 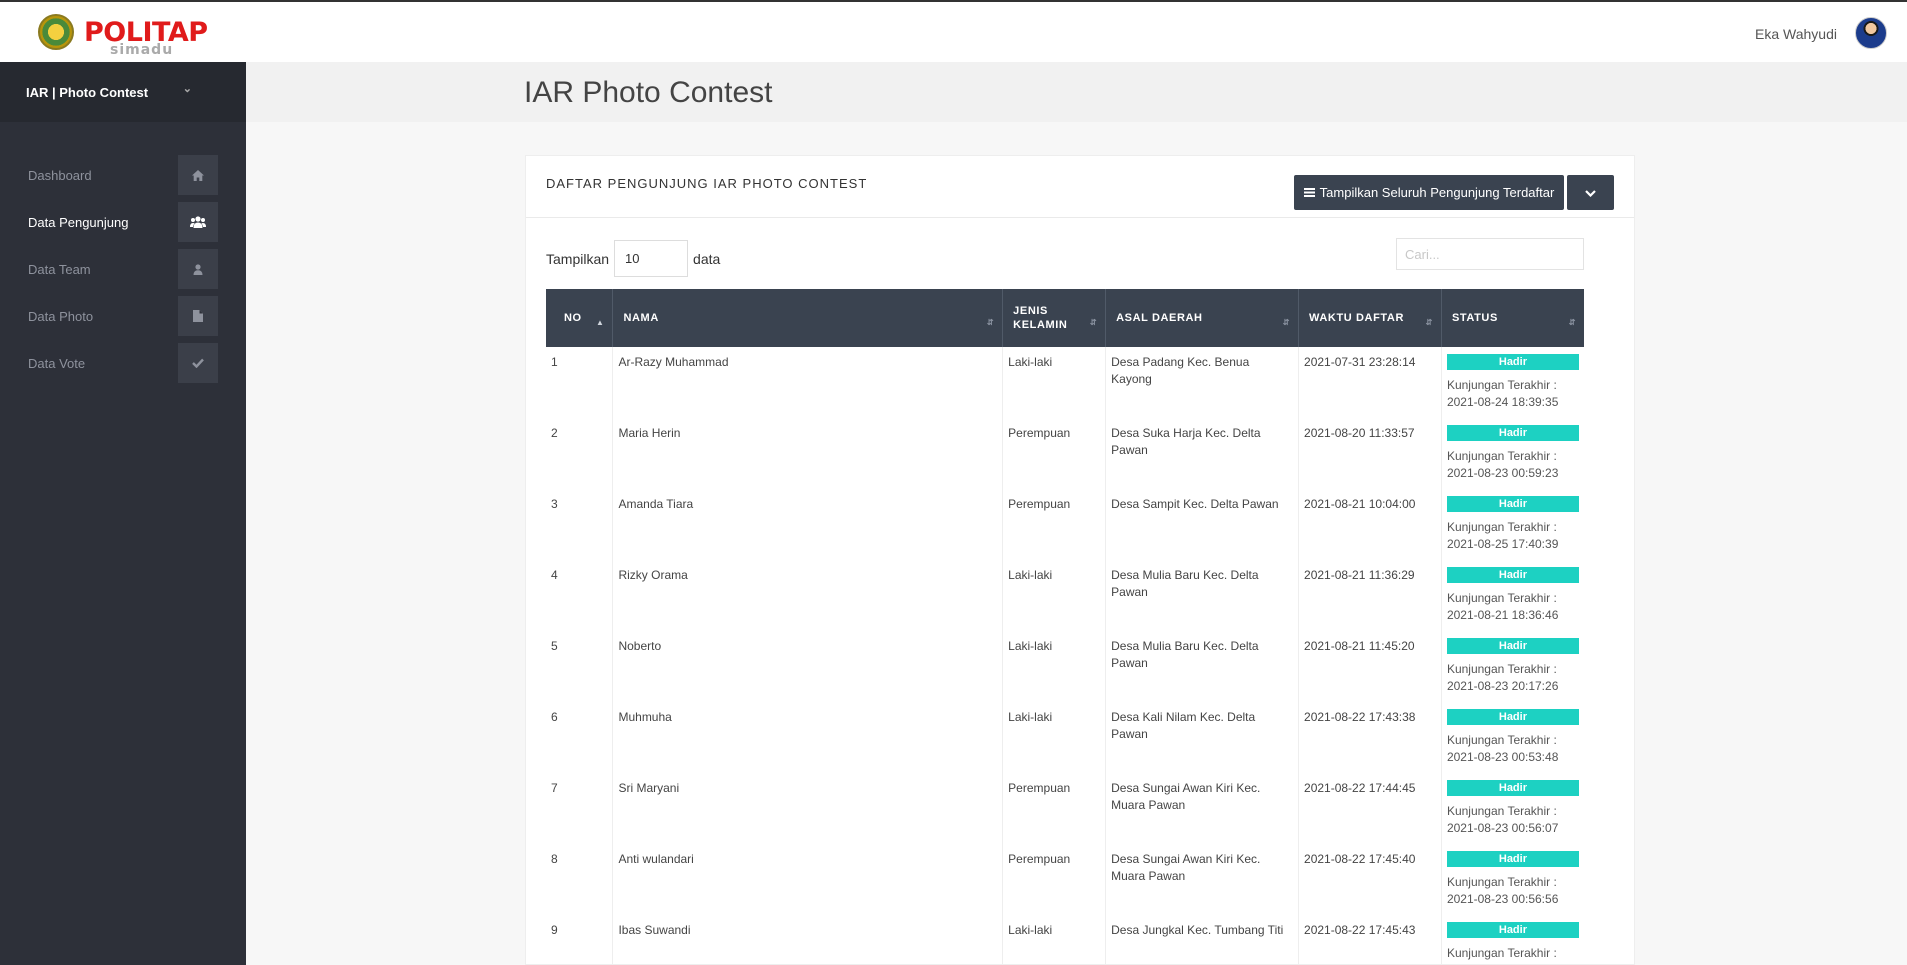 I want to click on last-visit-time: 2021-08-23 00:56:07, so click(x=1502, y=828).